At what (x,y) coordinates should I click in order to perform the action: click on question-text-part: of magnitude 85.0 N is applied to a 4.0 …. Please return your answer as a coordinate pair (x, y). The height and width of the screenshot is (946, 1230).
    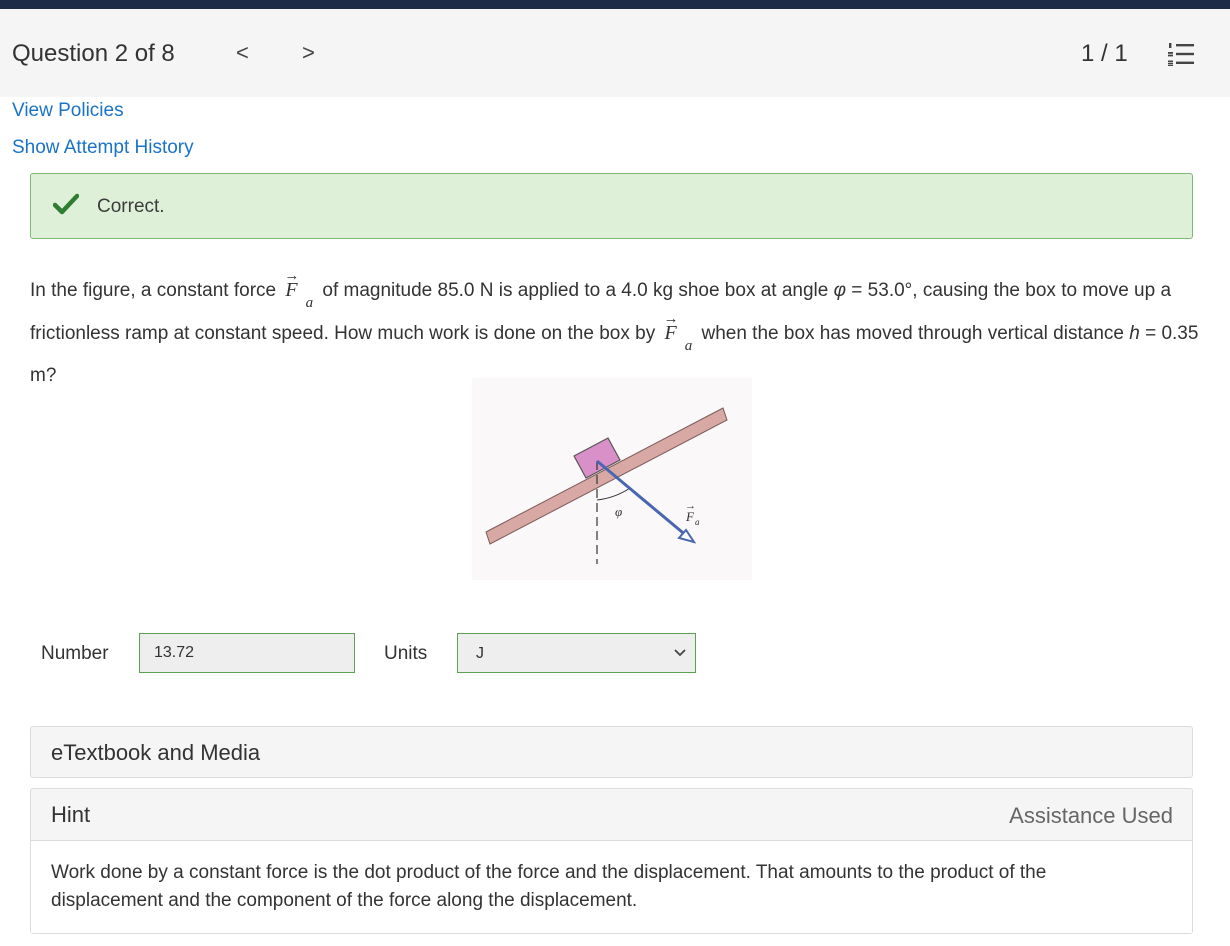
    Looking at the image, I should click on (575, 290).